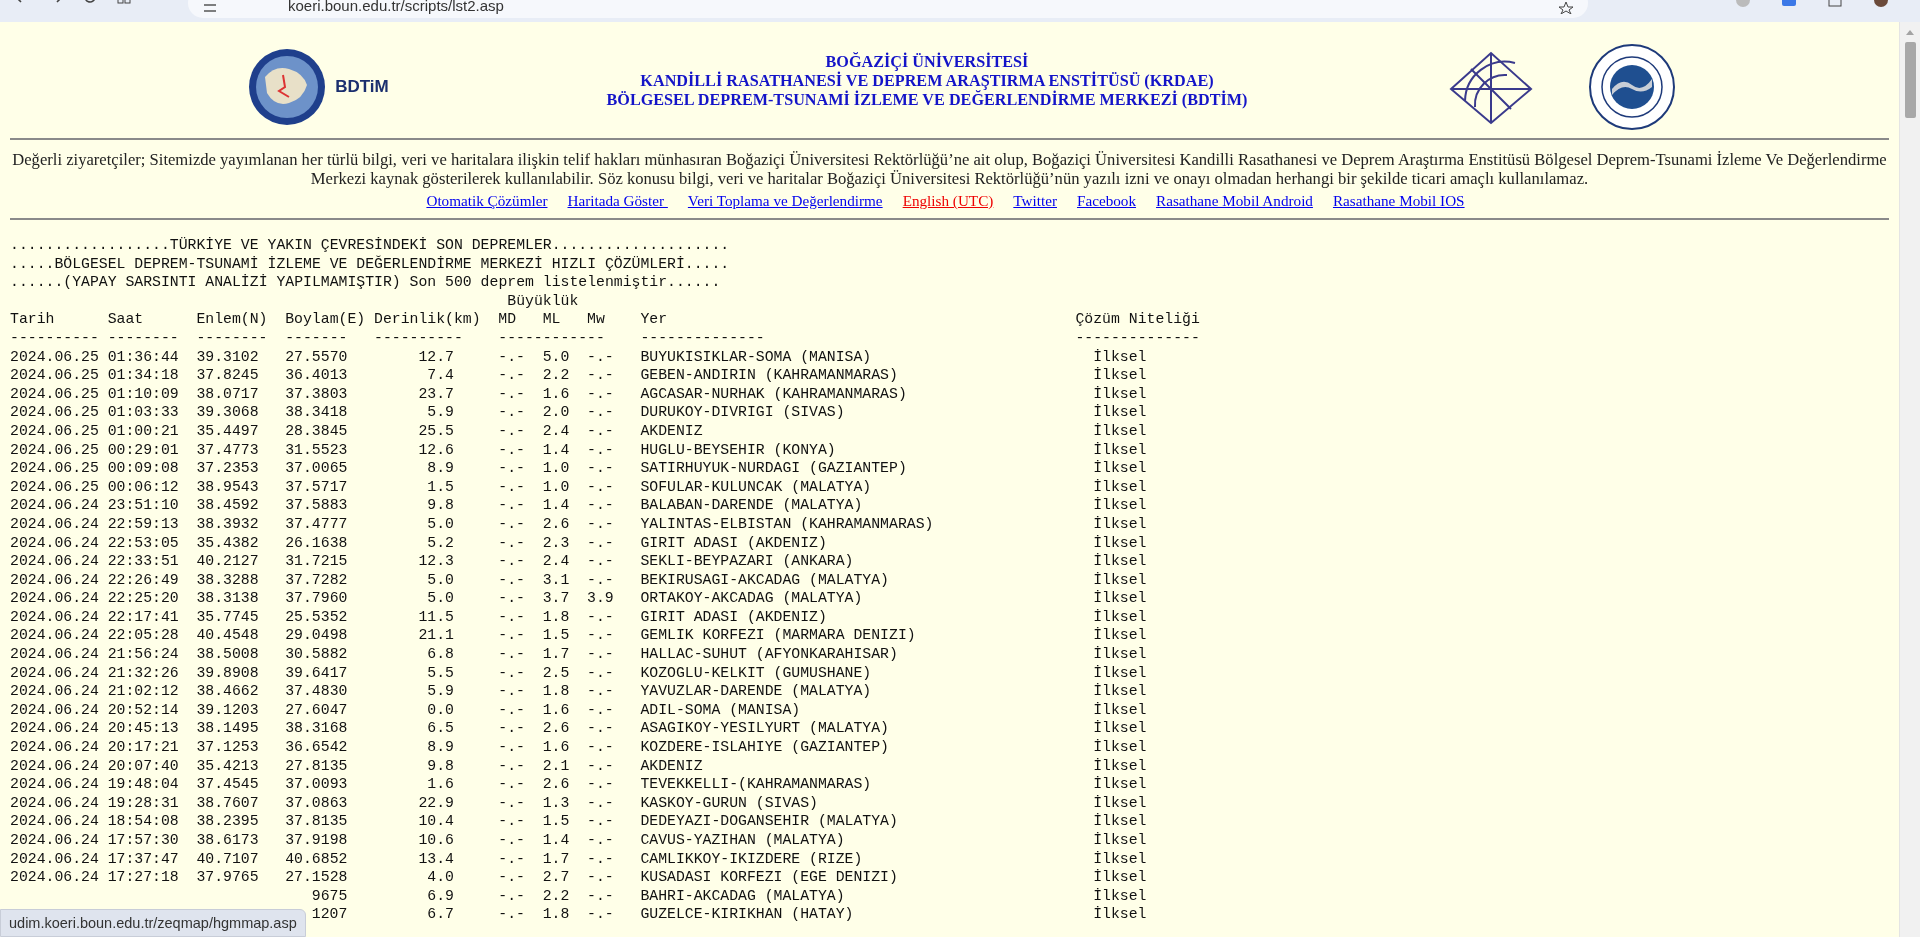 This screenshot has width=1920, height=937. I want to click on table-cell: 2.5, so click(556, 673).